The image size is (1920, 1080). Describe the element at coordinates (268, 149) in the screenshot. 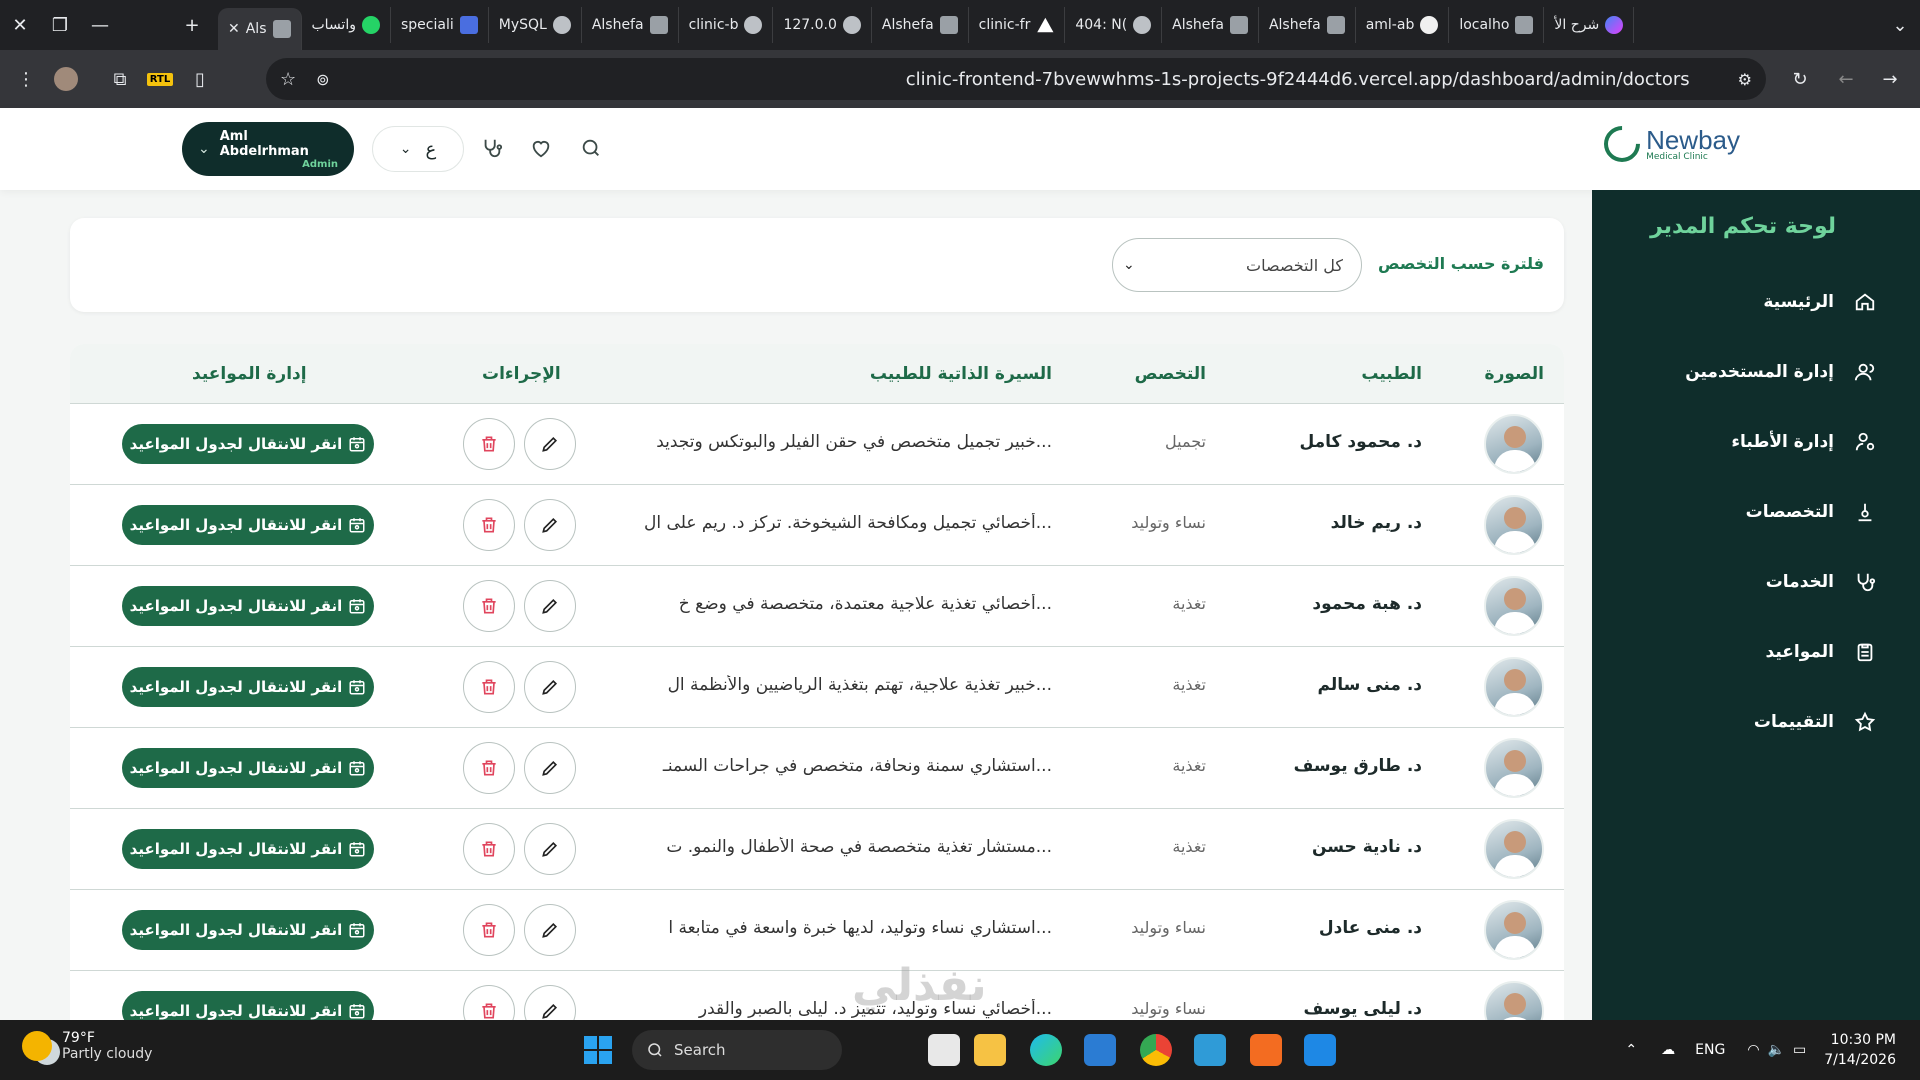

I see `user-menu-button: ⌄ Aml Abdelrhman Admin` at that location.